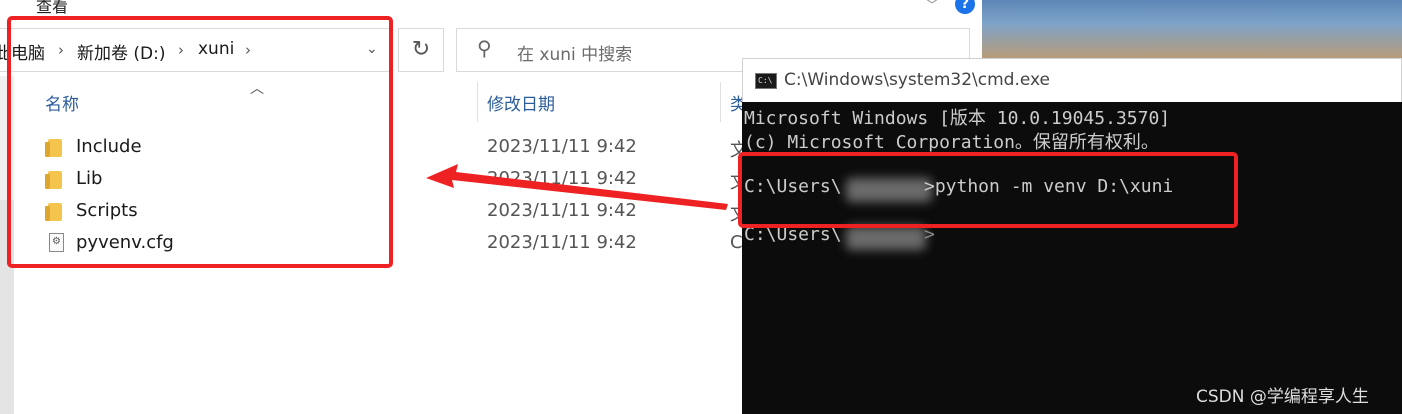 This screenshot has height=414, width=1402. Describe the element at coordinates (965, 7) in the screenshot. I see `help-icon: ?` at that location.